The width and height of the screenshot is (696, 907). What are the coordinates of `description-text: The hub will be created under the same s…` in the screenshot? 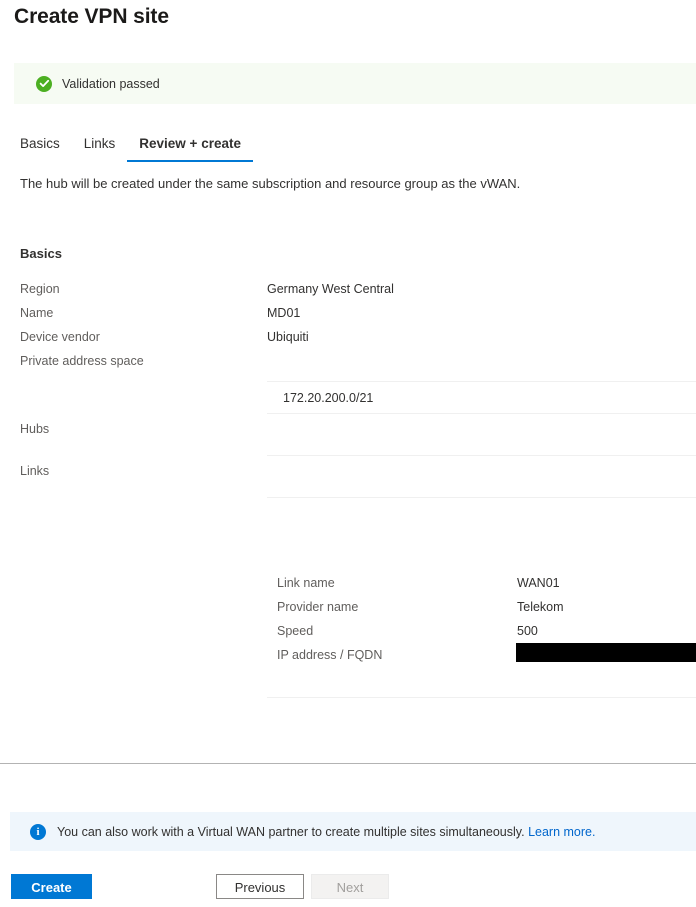 It's located at (270, 183).